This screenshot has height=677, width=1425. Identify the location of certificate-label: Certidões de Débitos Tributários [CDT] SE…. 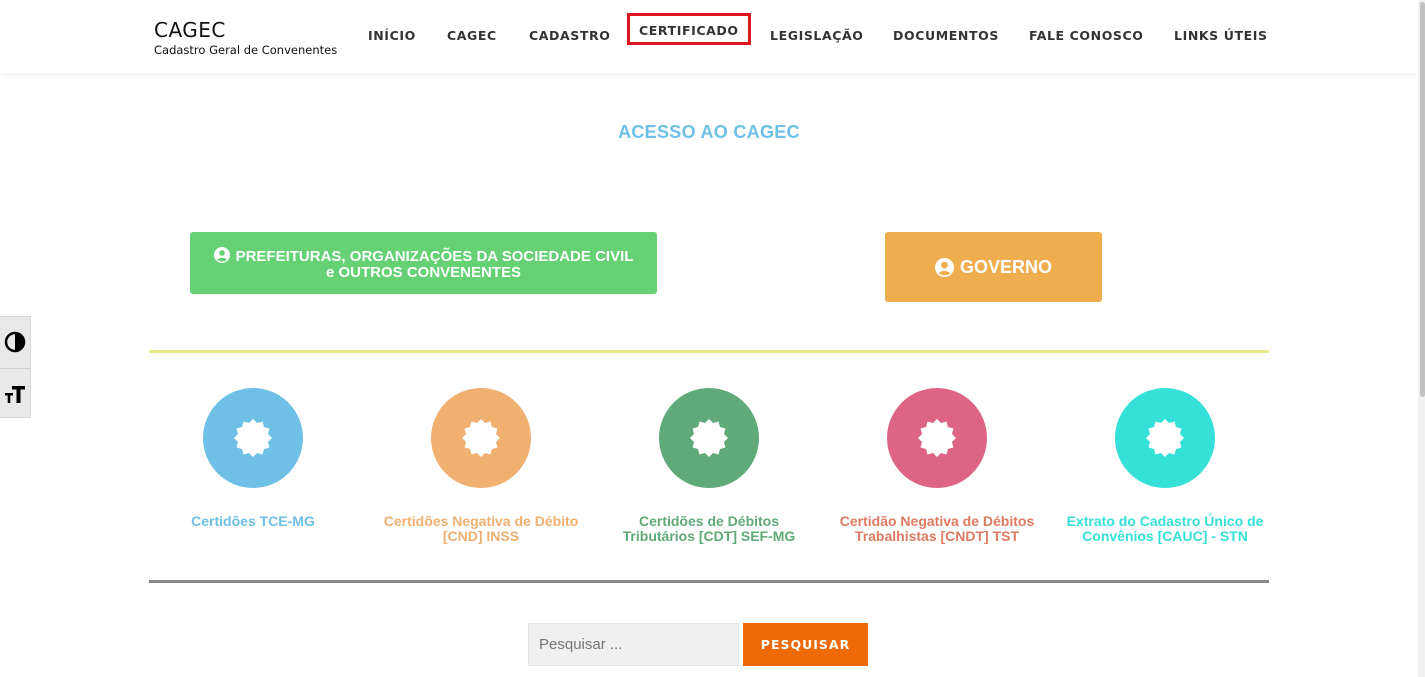
(709, 529).